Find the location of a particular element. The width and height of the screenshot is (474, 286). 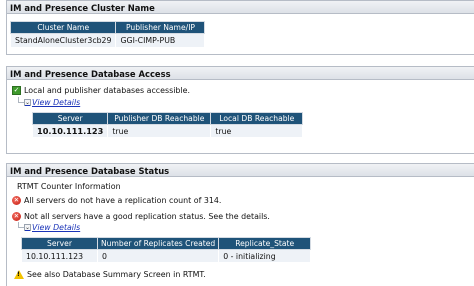

cell-local-db-reachable: true is located at coordinates (257, 131).